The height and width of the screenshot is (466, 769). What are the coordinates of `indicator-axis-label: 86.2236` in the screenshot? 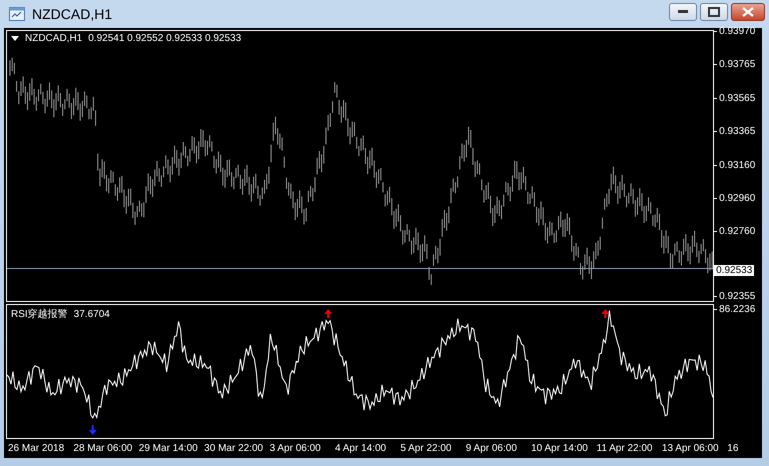 It's located at (735, 309).